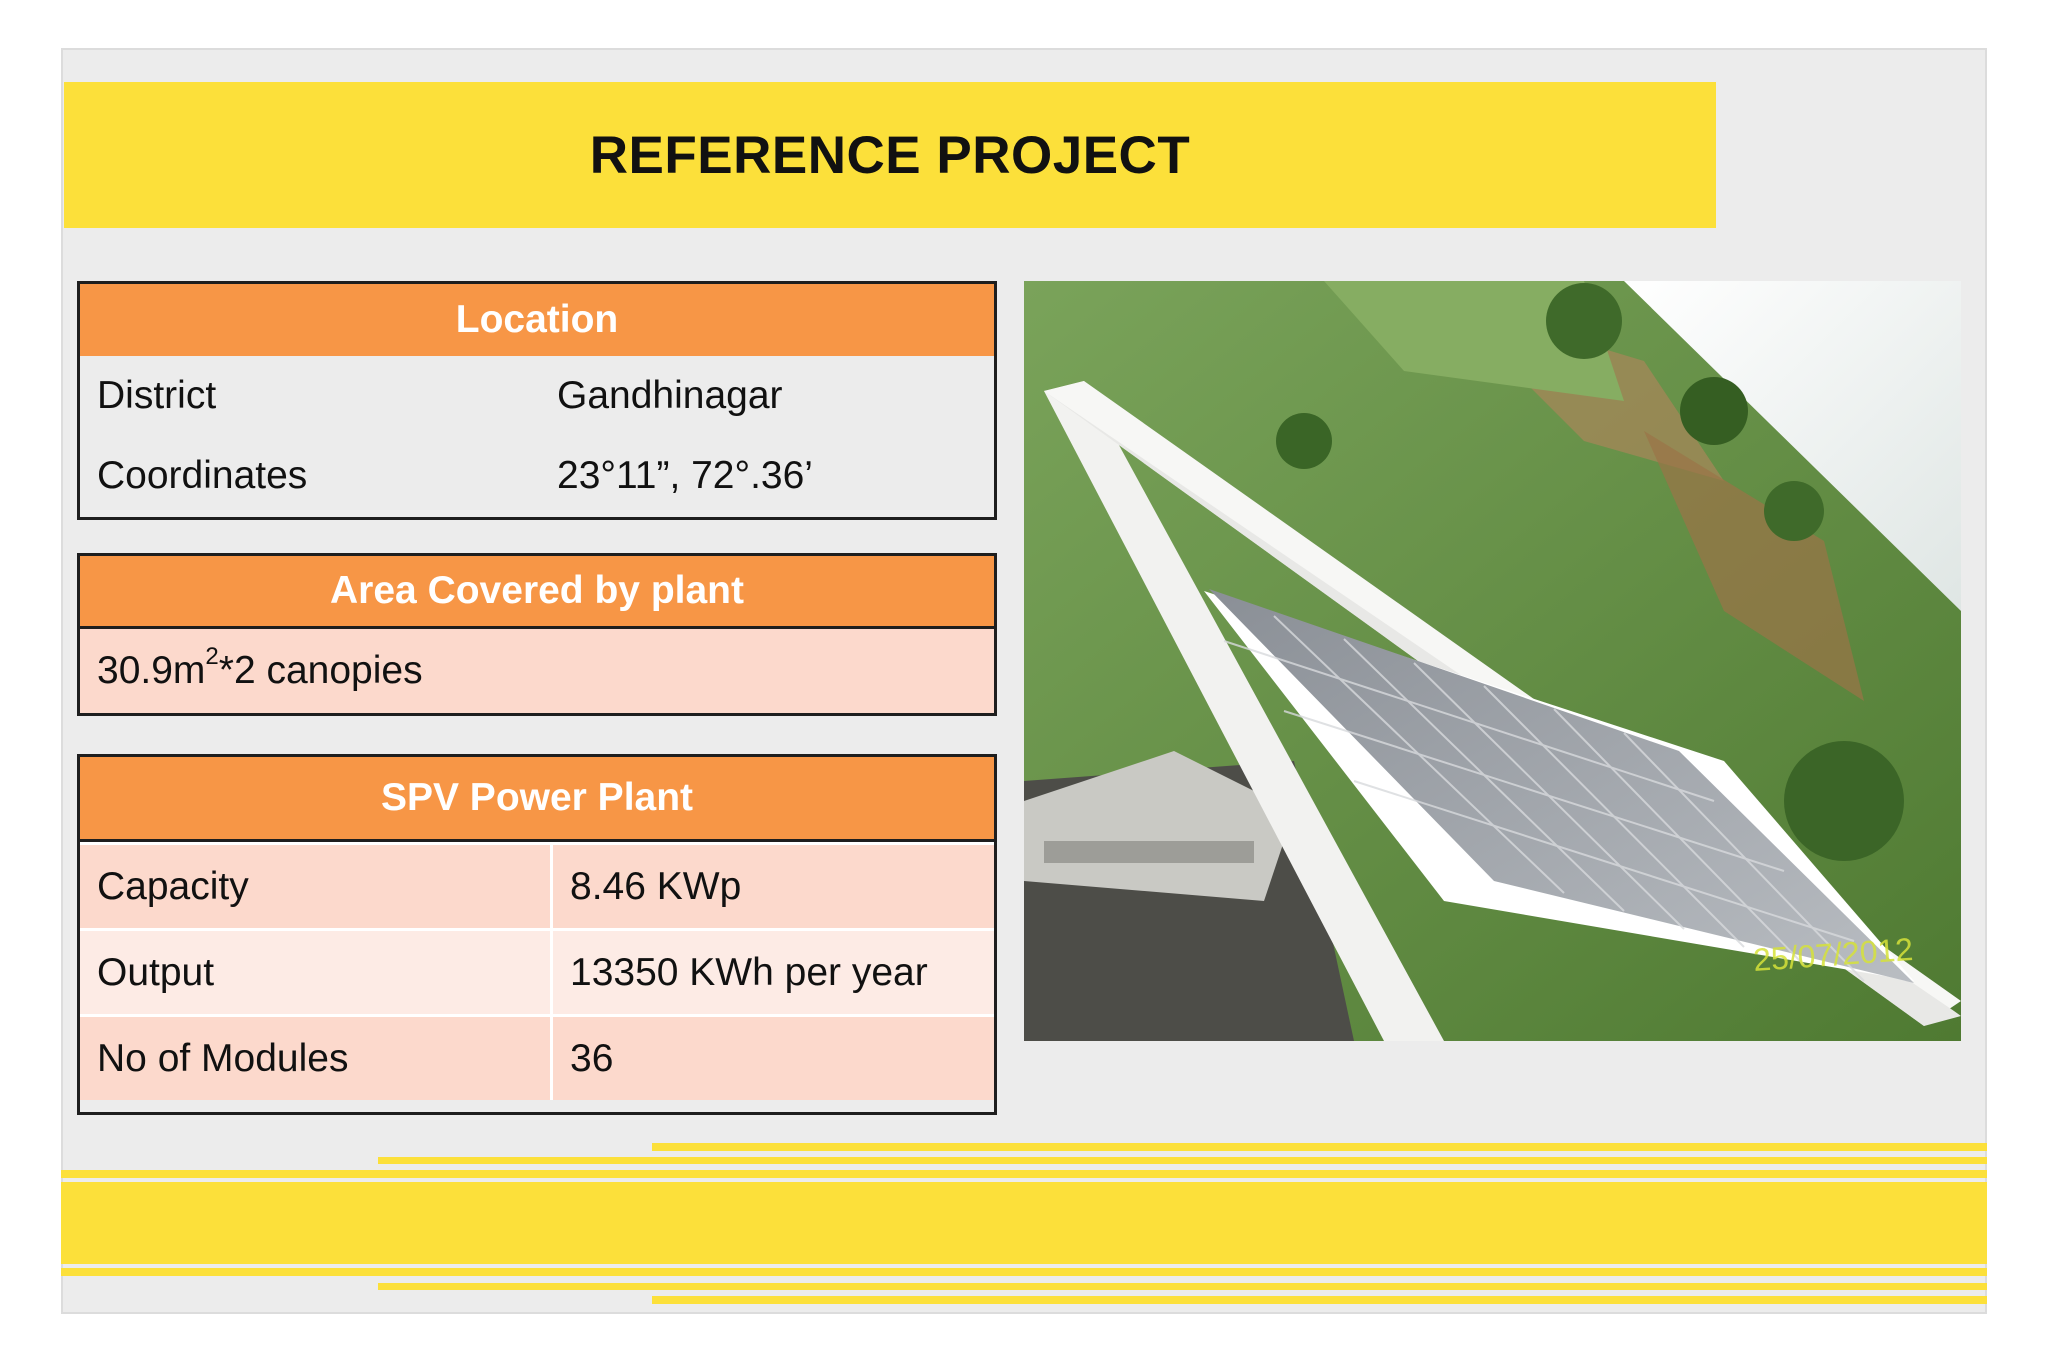 This screenshot has width=2048, height=1366. What do you see at coordinates (320, 670) in the screenshot?
I see `area-value-suffix: *2 canopies` at bounding box center [320, 670].